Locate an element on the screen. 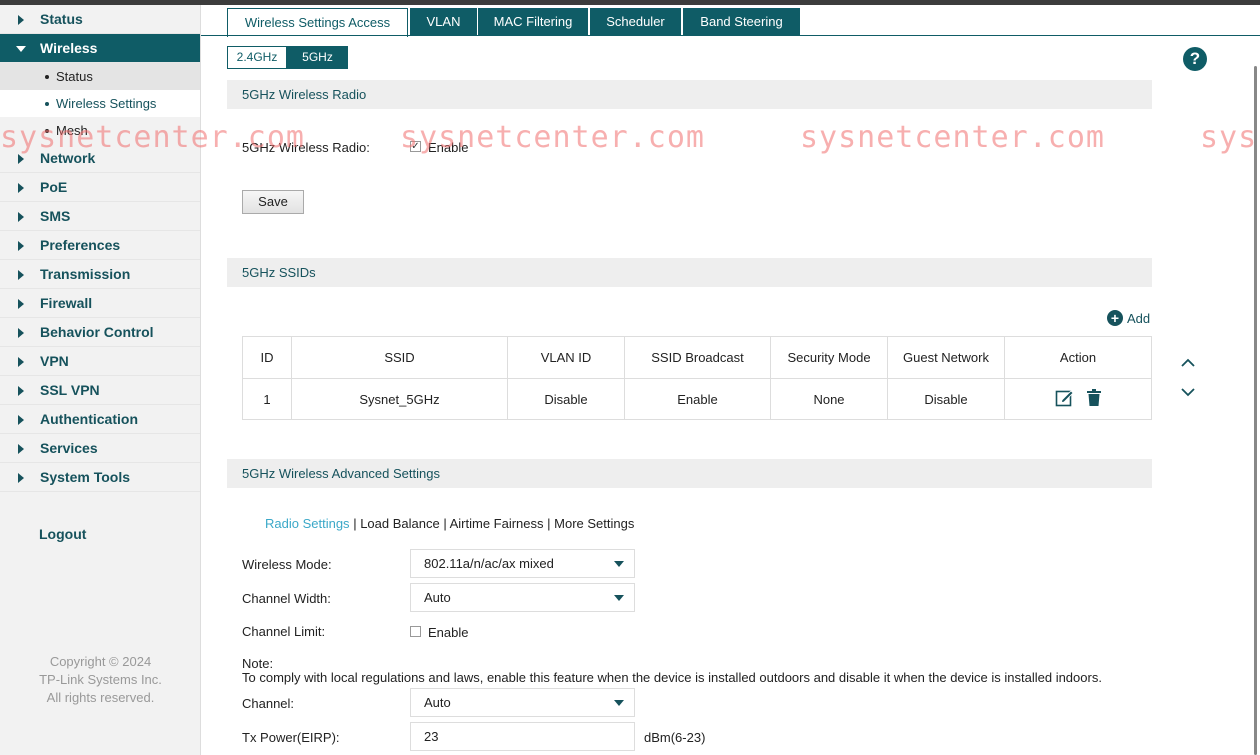  caret-down-icon is located at coordinates (619, 703).